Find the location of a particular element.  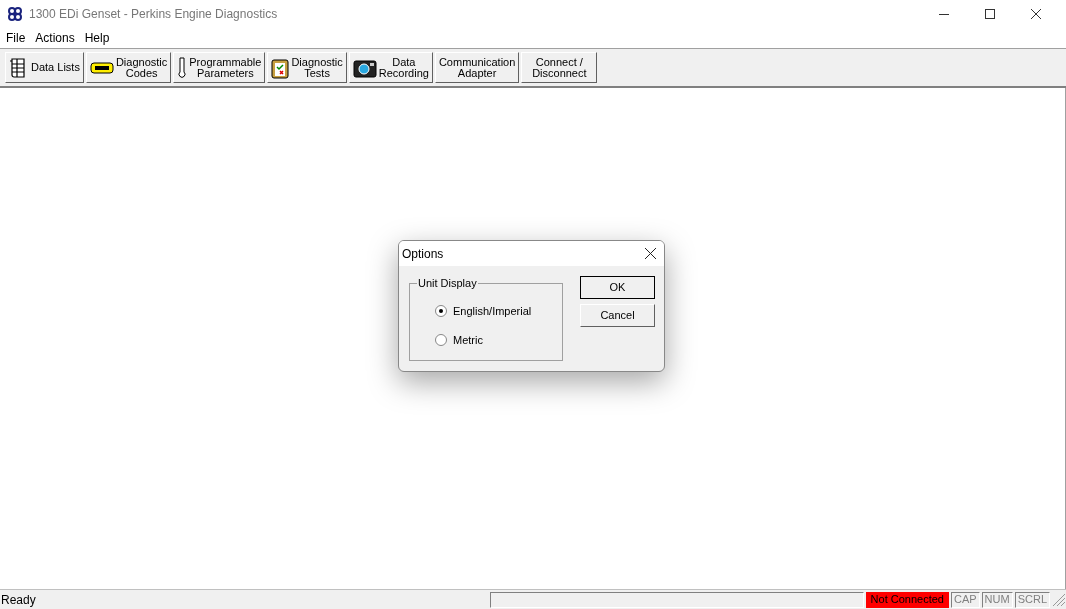

dialog-button: OK is located at coordinates (617, 287).